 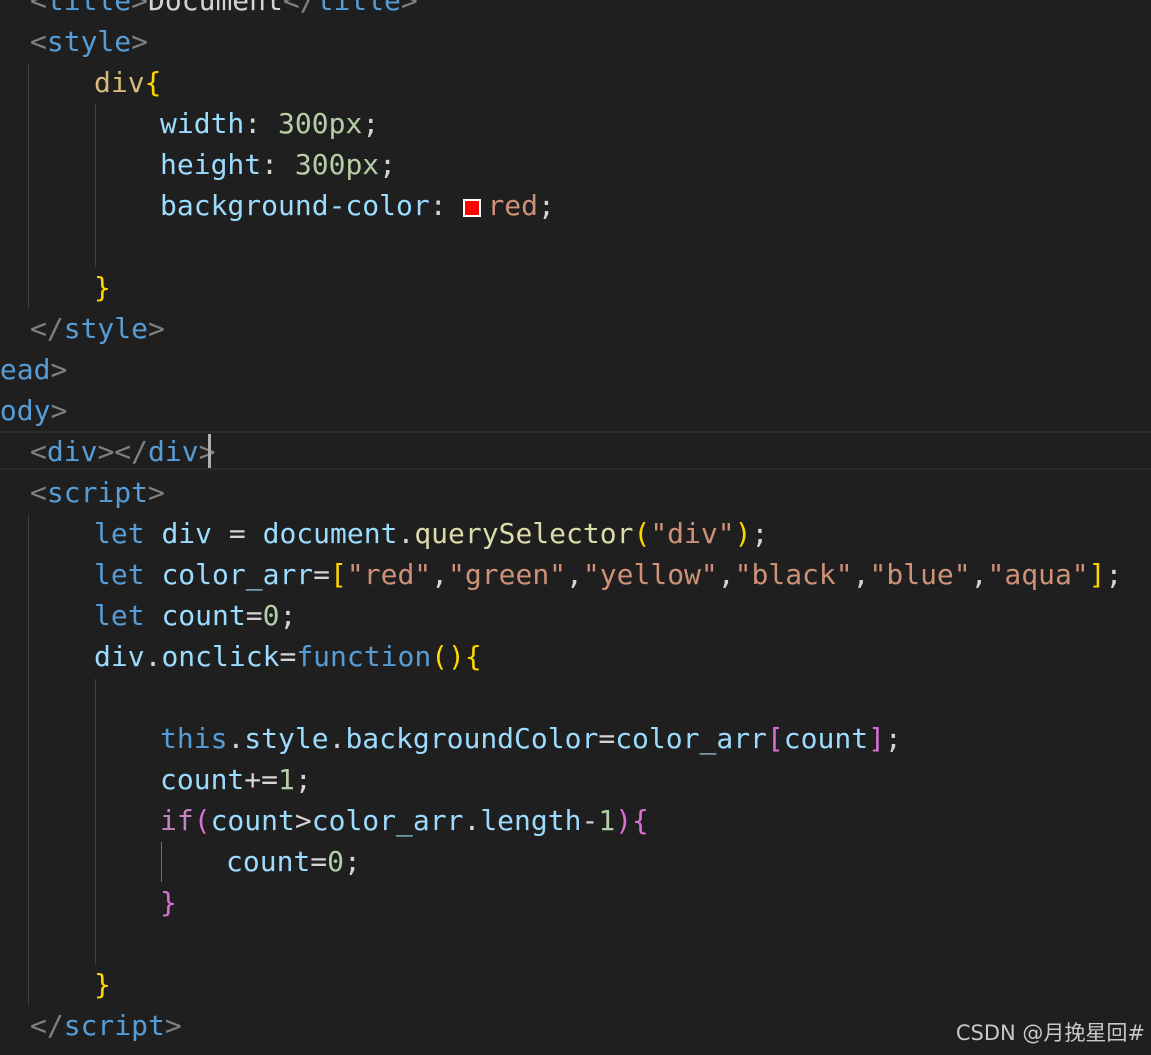 What do you see at coordinates (127, 82) in the screenshot?
I see `code-line: div{` at bounding box center [127, 82].